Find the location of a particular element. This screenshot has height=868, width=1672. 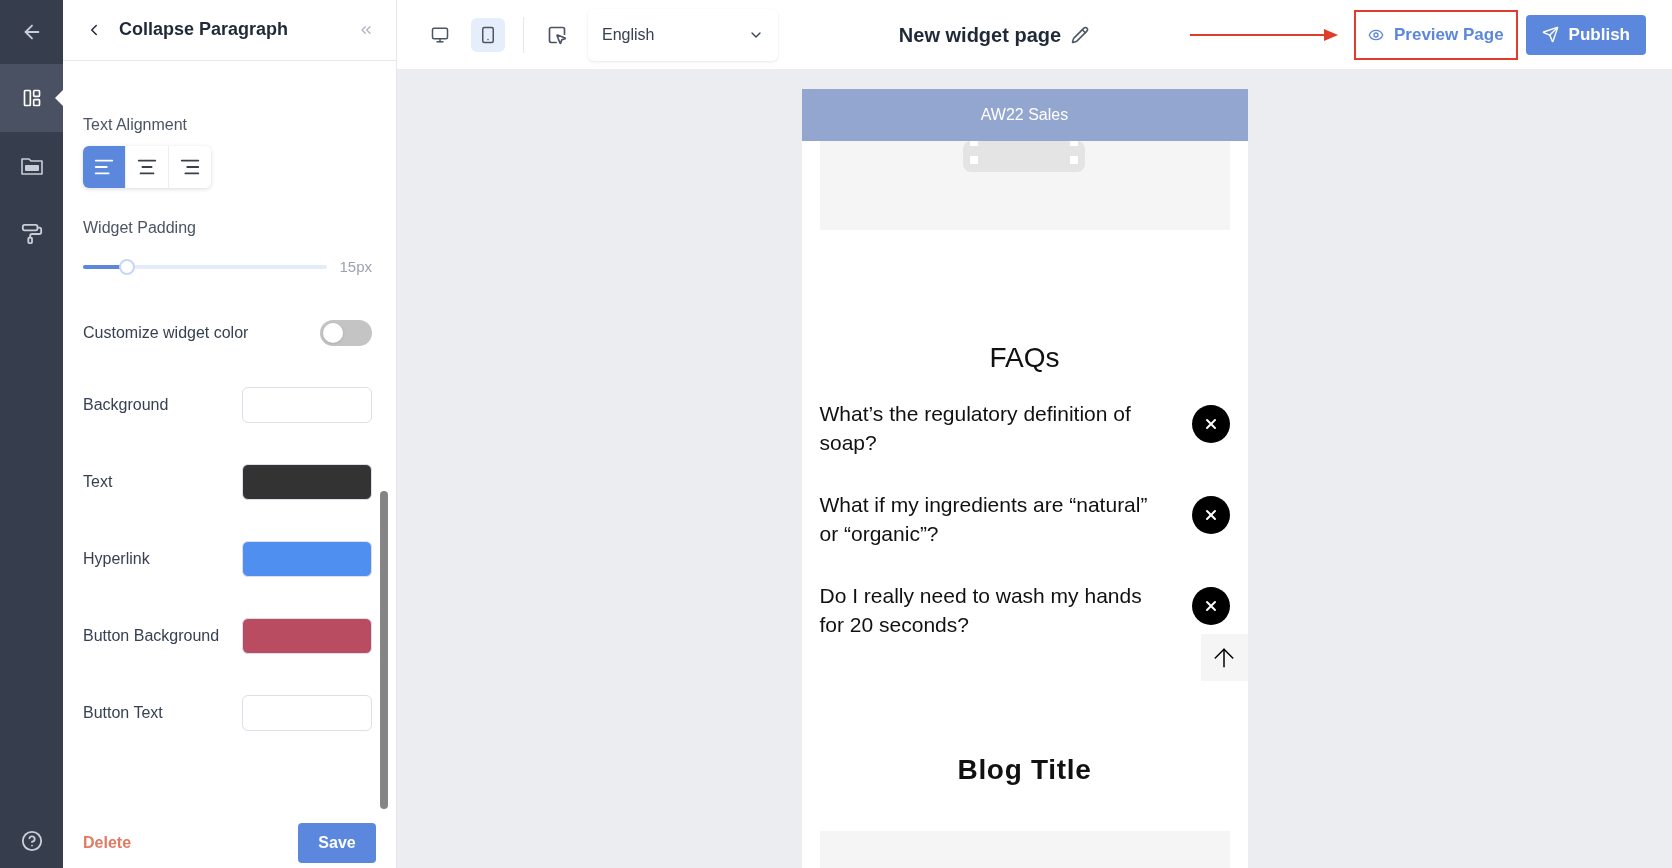

pencil-icon is located at coordinates (1080, 34).